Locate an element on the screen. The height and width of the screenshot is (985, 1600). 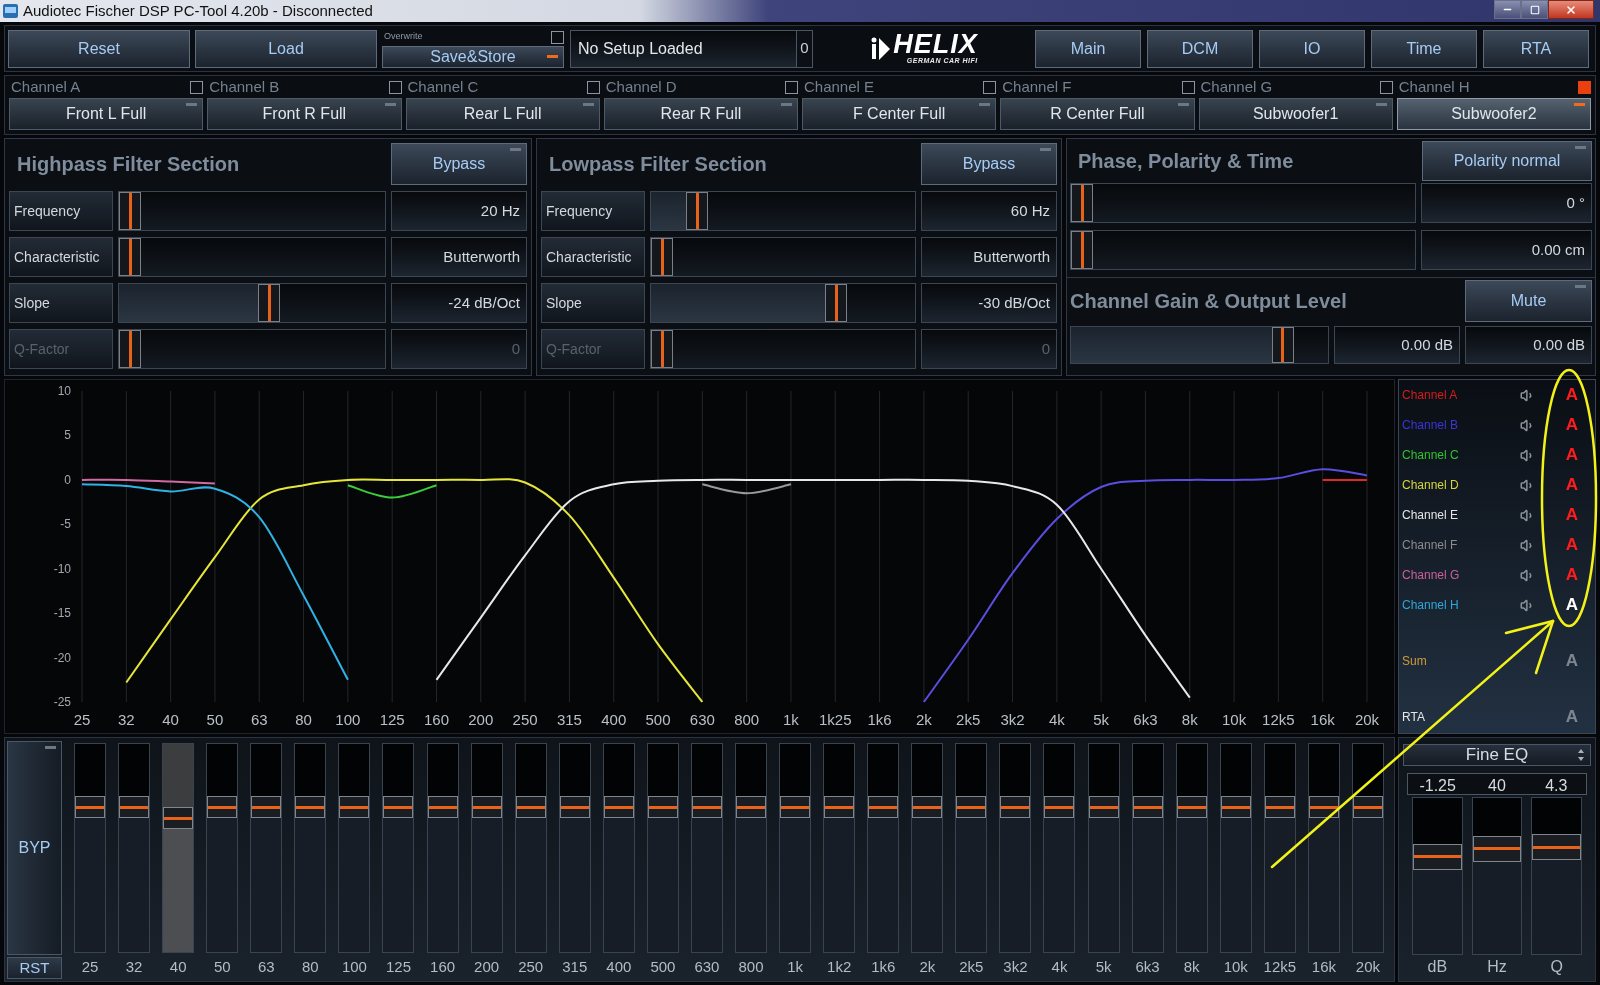
channel-button: Rear R Full is located at coordinates (700, 114).